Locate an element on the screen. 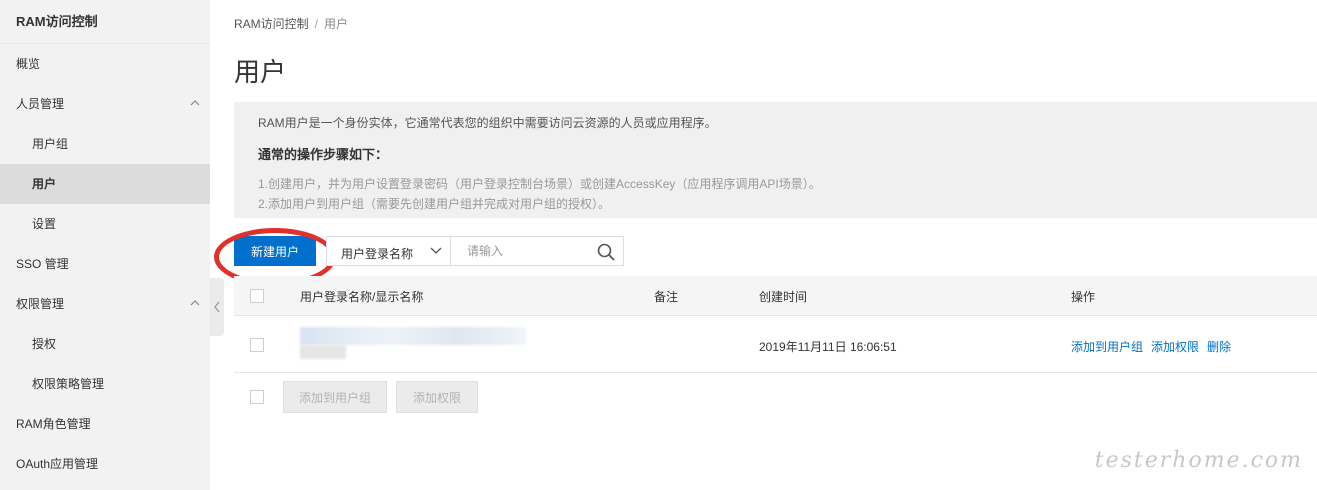 This screenshot has height=490, width=1317. redacted-user-name is located at coordinates (413, 336).